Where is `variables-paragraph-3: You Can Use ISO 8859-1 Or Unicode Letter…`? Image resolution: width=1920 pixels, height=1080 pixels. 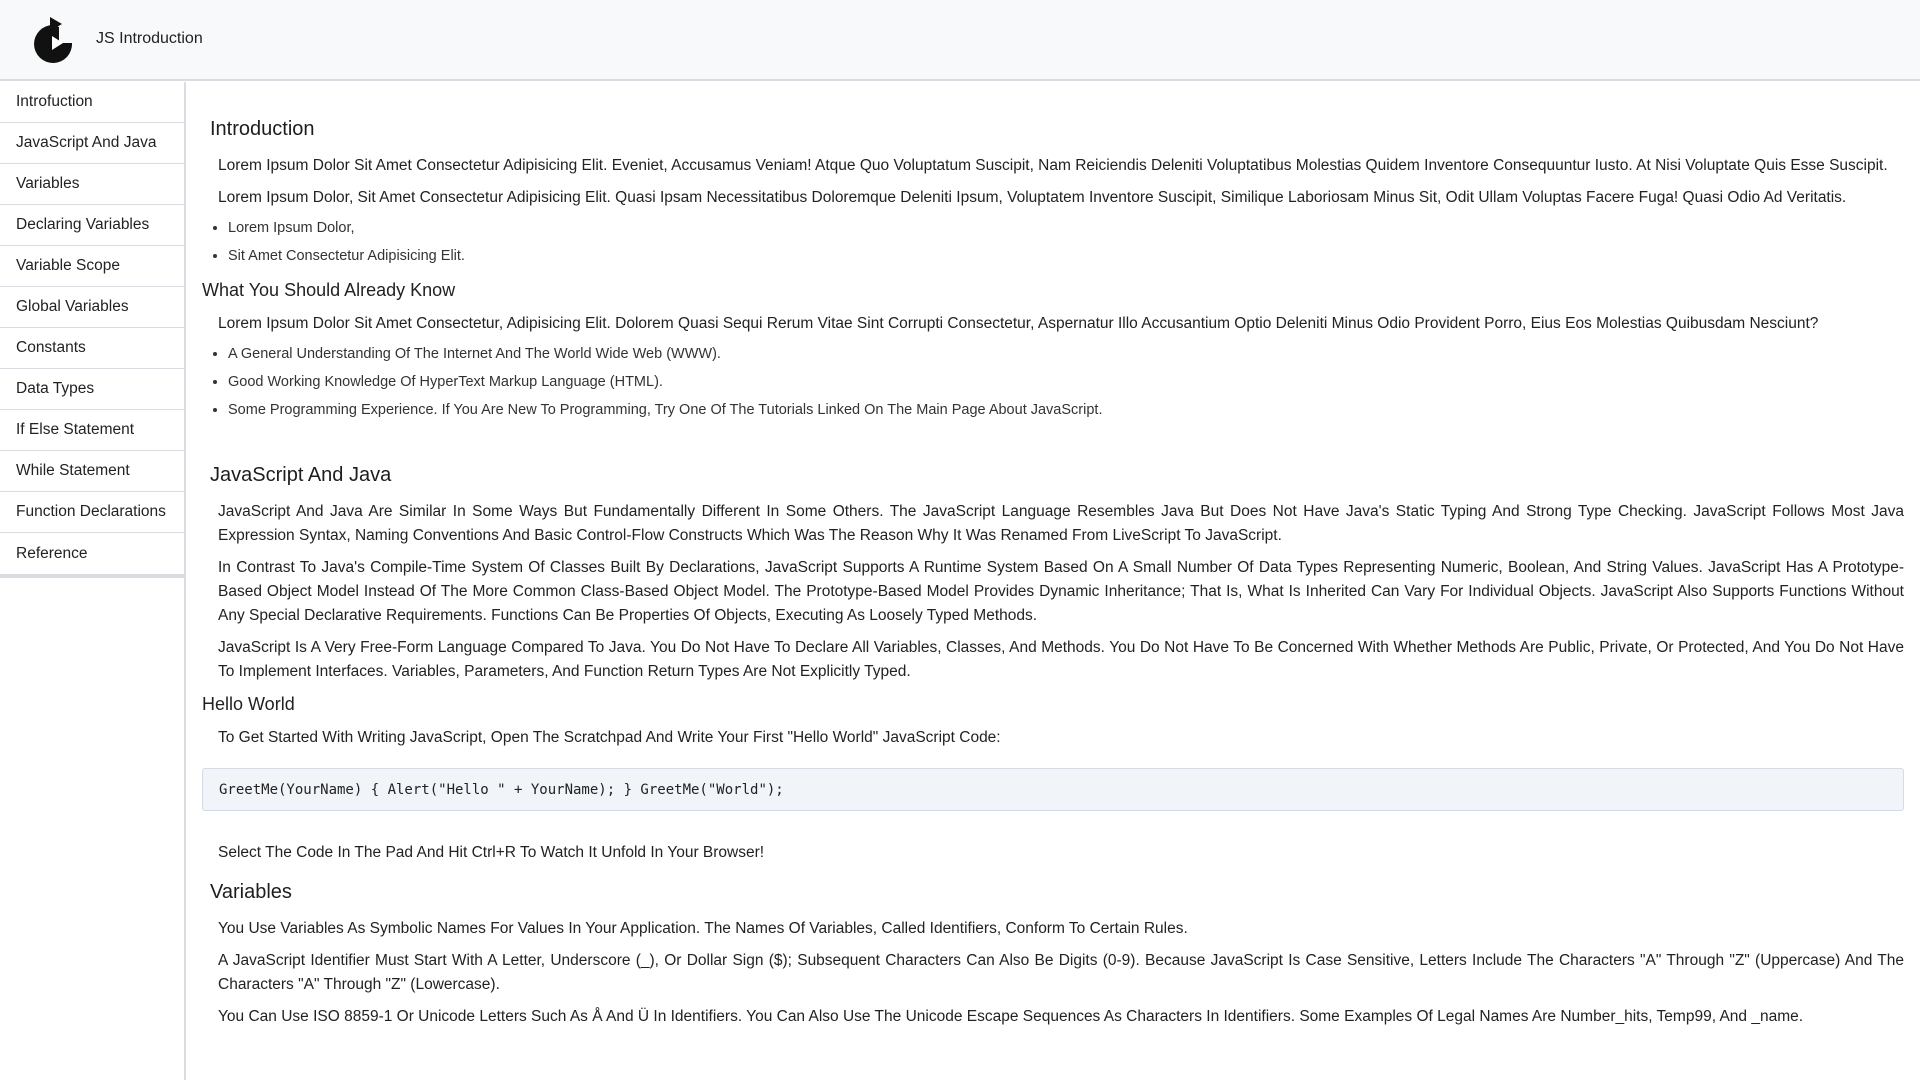 variables-paragraph-3: You Can Use ISO 8859-1 Or Unicode Letter… is located at coordinates (1011, 1016).